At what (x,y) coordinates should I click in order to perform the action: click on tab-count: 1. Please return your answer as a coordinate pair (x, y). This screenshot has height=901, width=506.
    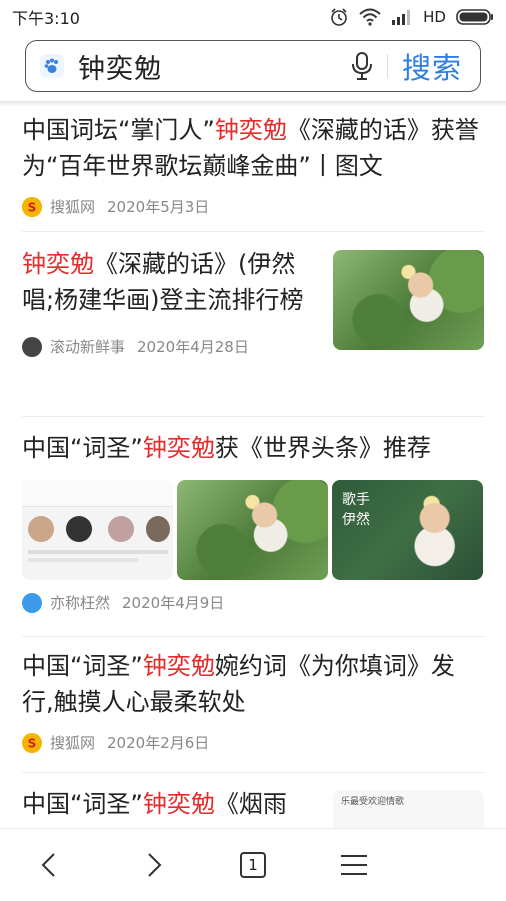
    Looking at the image, I should click on (253, 865).